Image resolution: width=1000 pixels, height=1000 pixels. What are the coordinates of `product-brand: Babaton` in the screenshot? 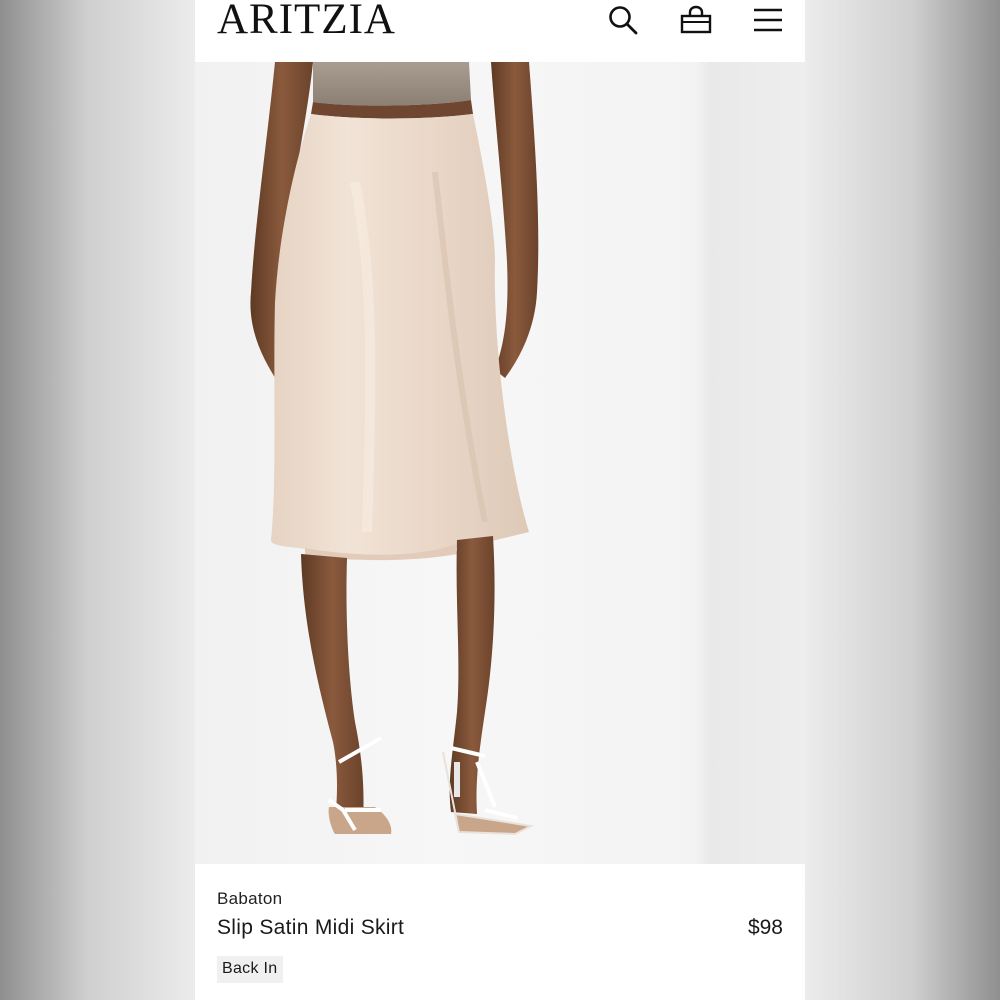 It's located at (250, 898).